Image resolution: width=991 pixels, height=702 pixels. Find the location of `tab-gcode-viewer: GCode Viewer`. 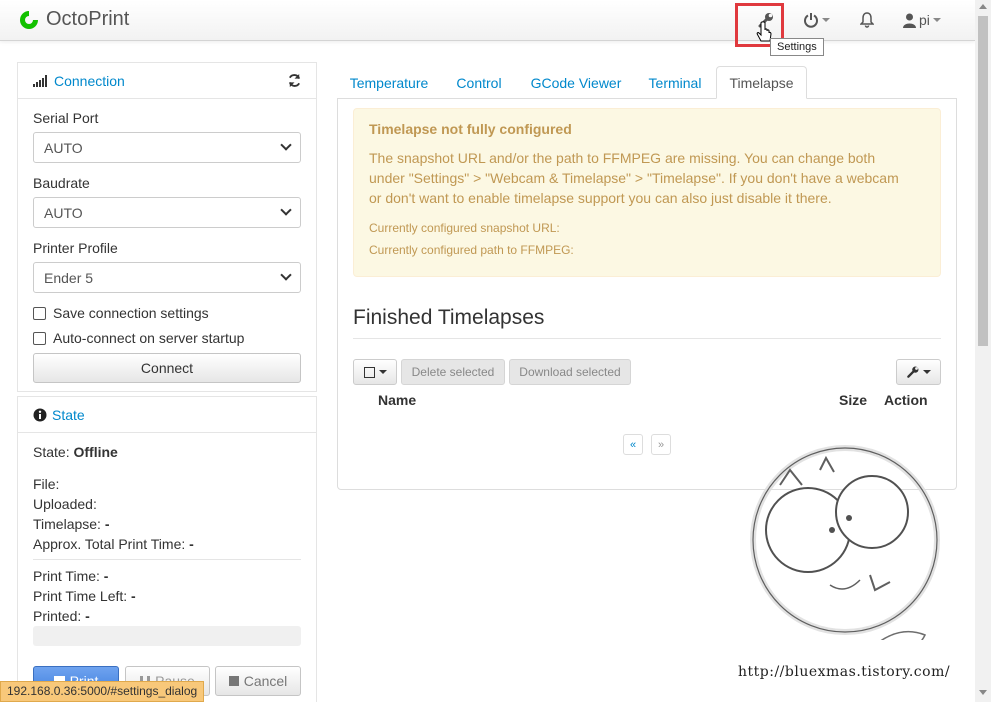

tab-gcode-viewer: GCode Viewer is located at coordinates (576, 82).